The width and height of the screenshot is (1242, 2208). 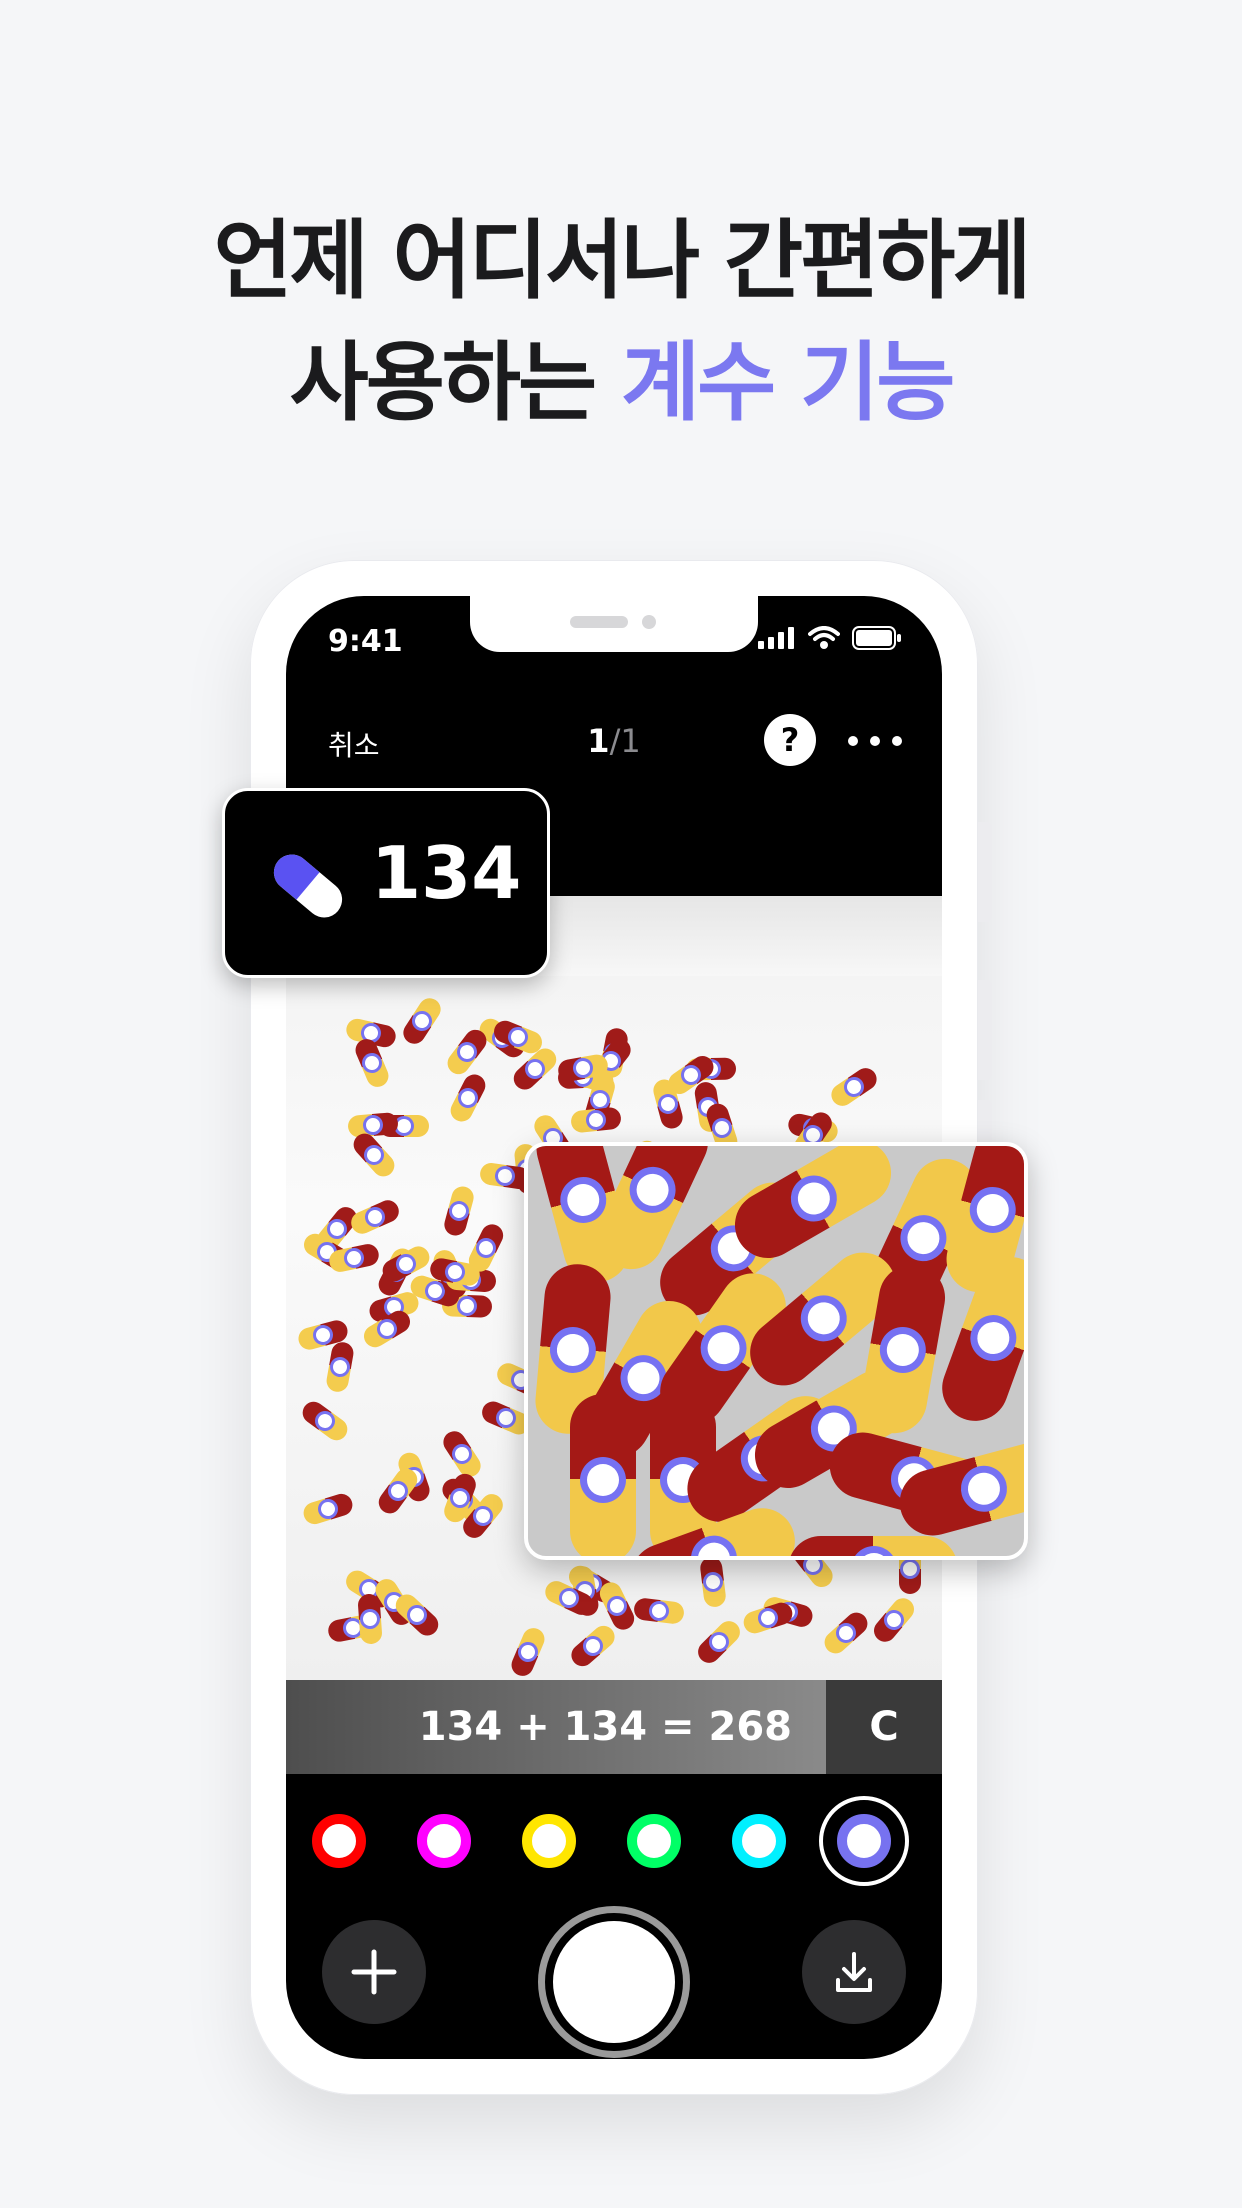 What do you see at coordinates (824, 637) in the screenshot?
I see `wifi-icon` at bounding box center [824, 637].